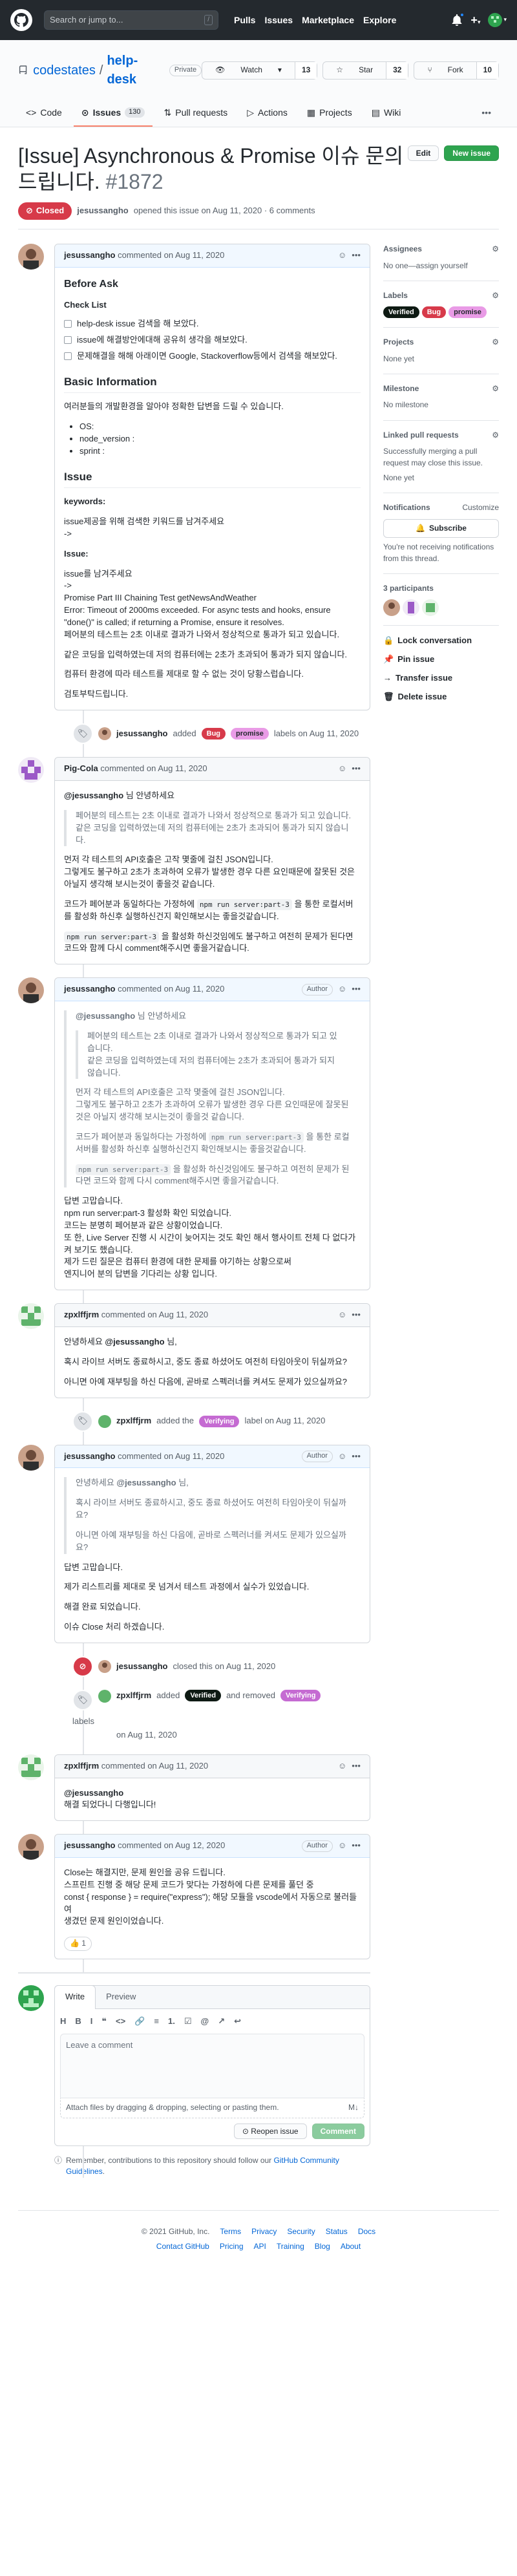 This screenshot has width=517, height=2576. I want to click on fork-count: 10, so click(487, 70).